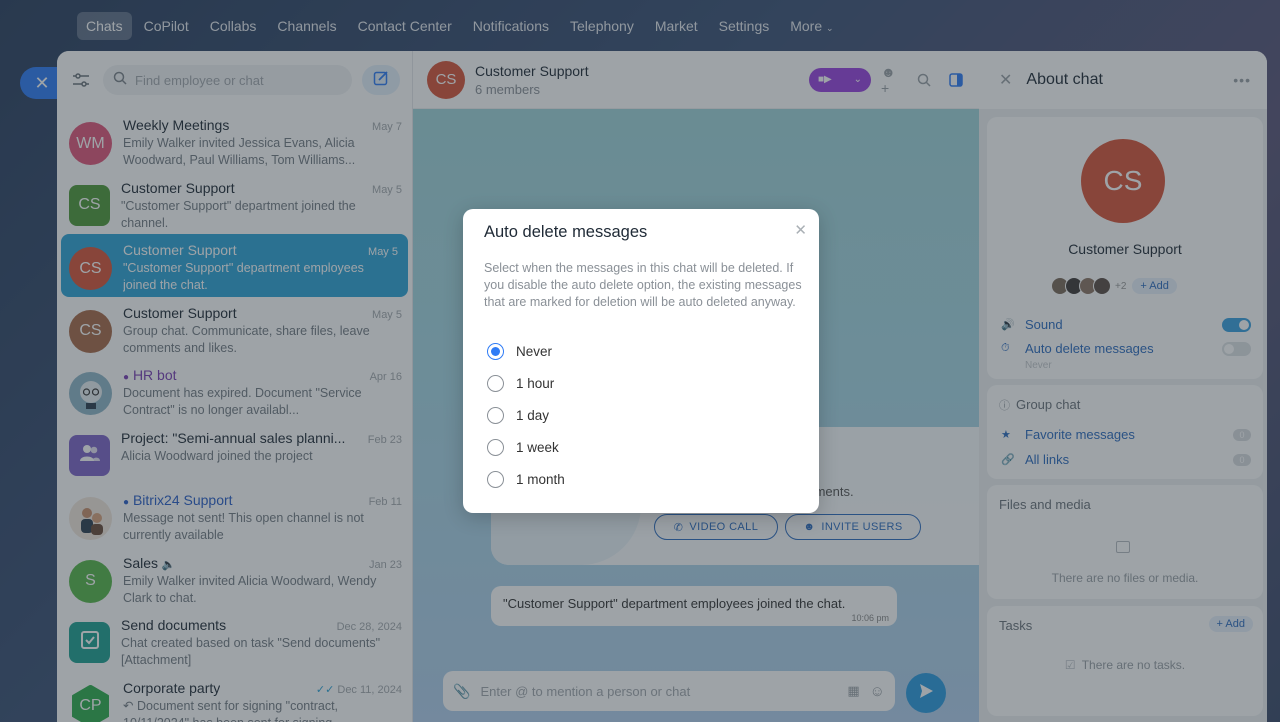  I want to click on option-1-week: 1 week, so click(523, 447).